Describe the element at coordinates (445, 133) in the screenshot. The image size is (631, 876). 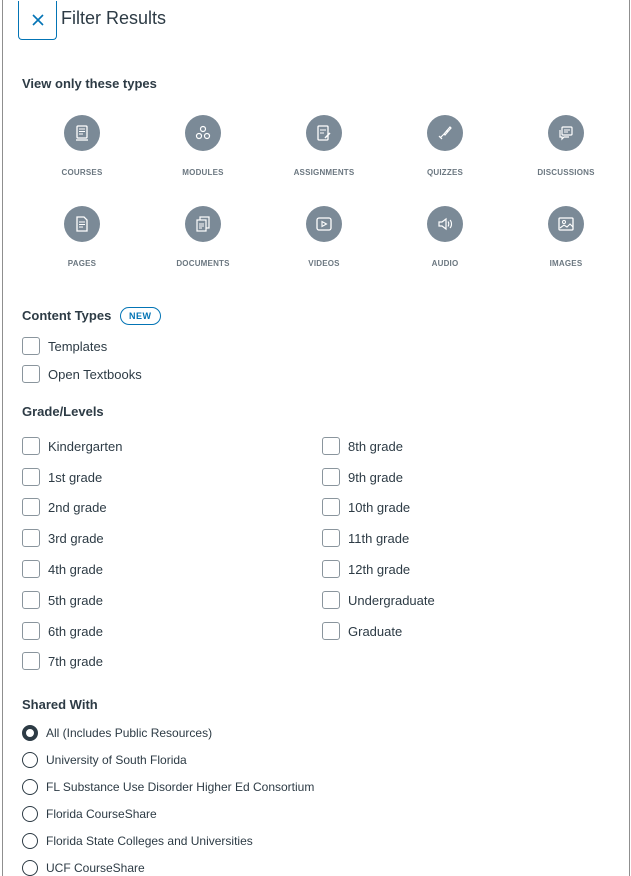
I see `quizzes-icon` at that location.